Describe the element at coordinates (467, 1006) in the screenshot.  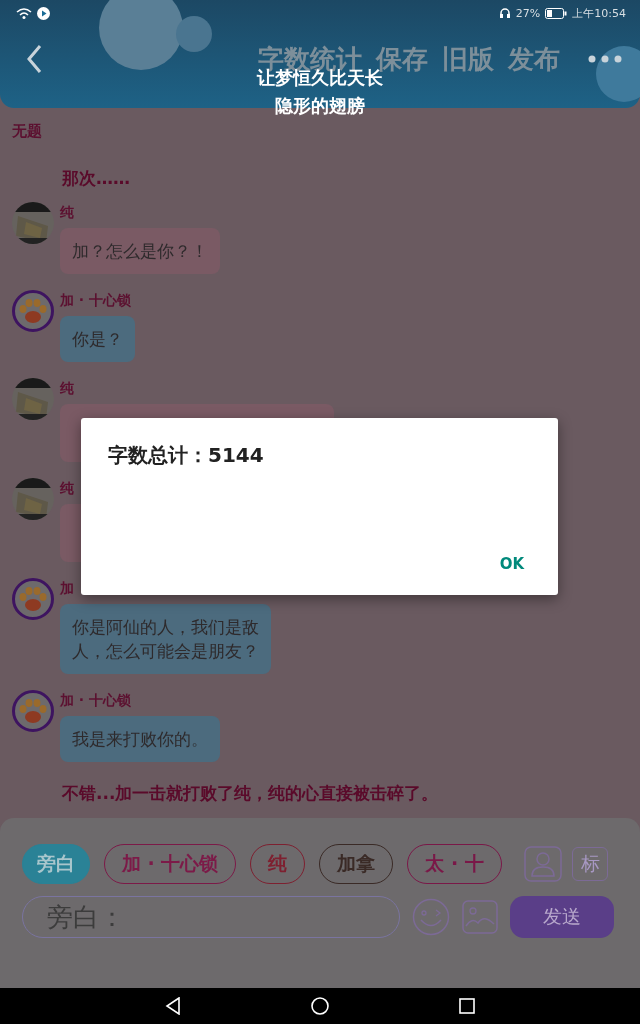
I see `recents-icon` at that location.